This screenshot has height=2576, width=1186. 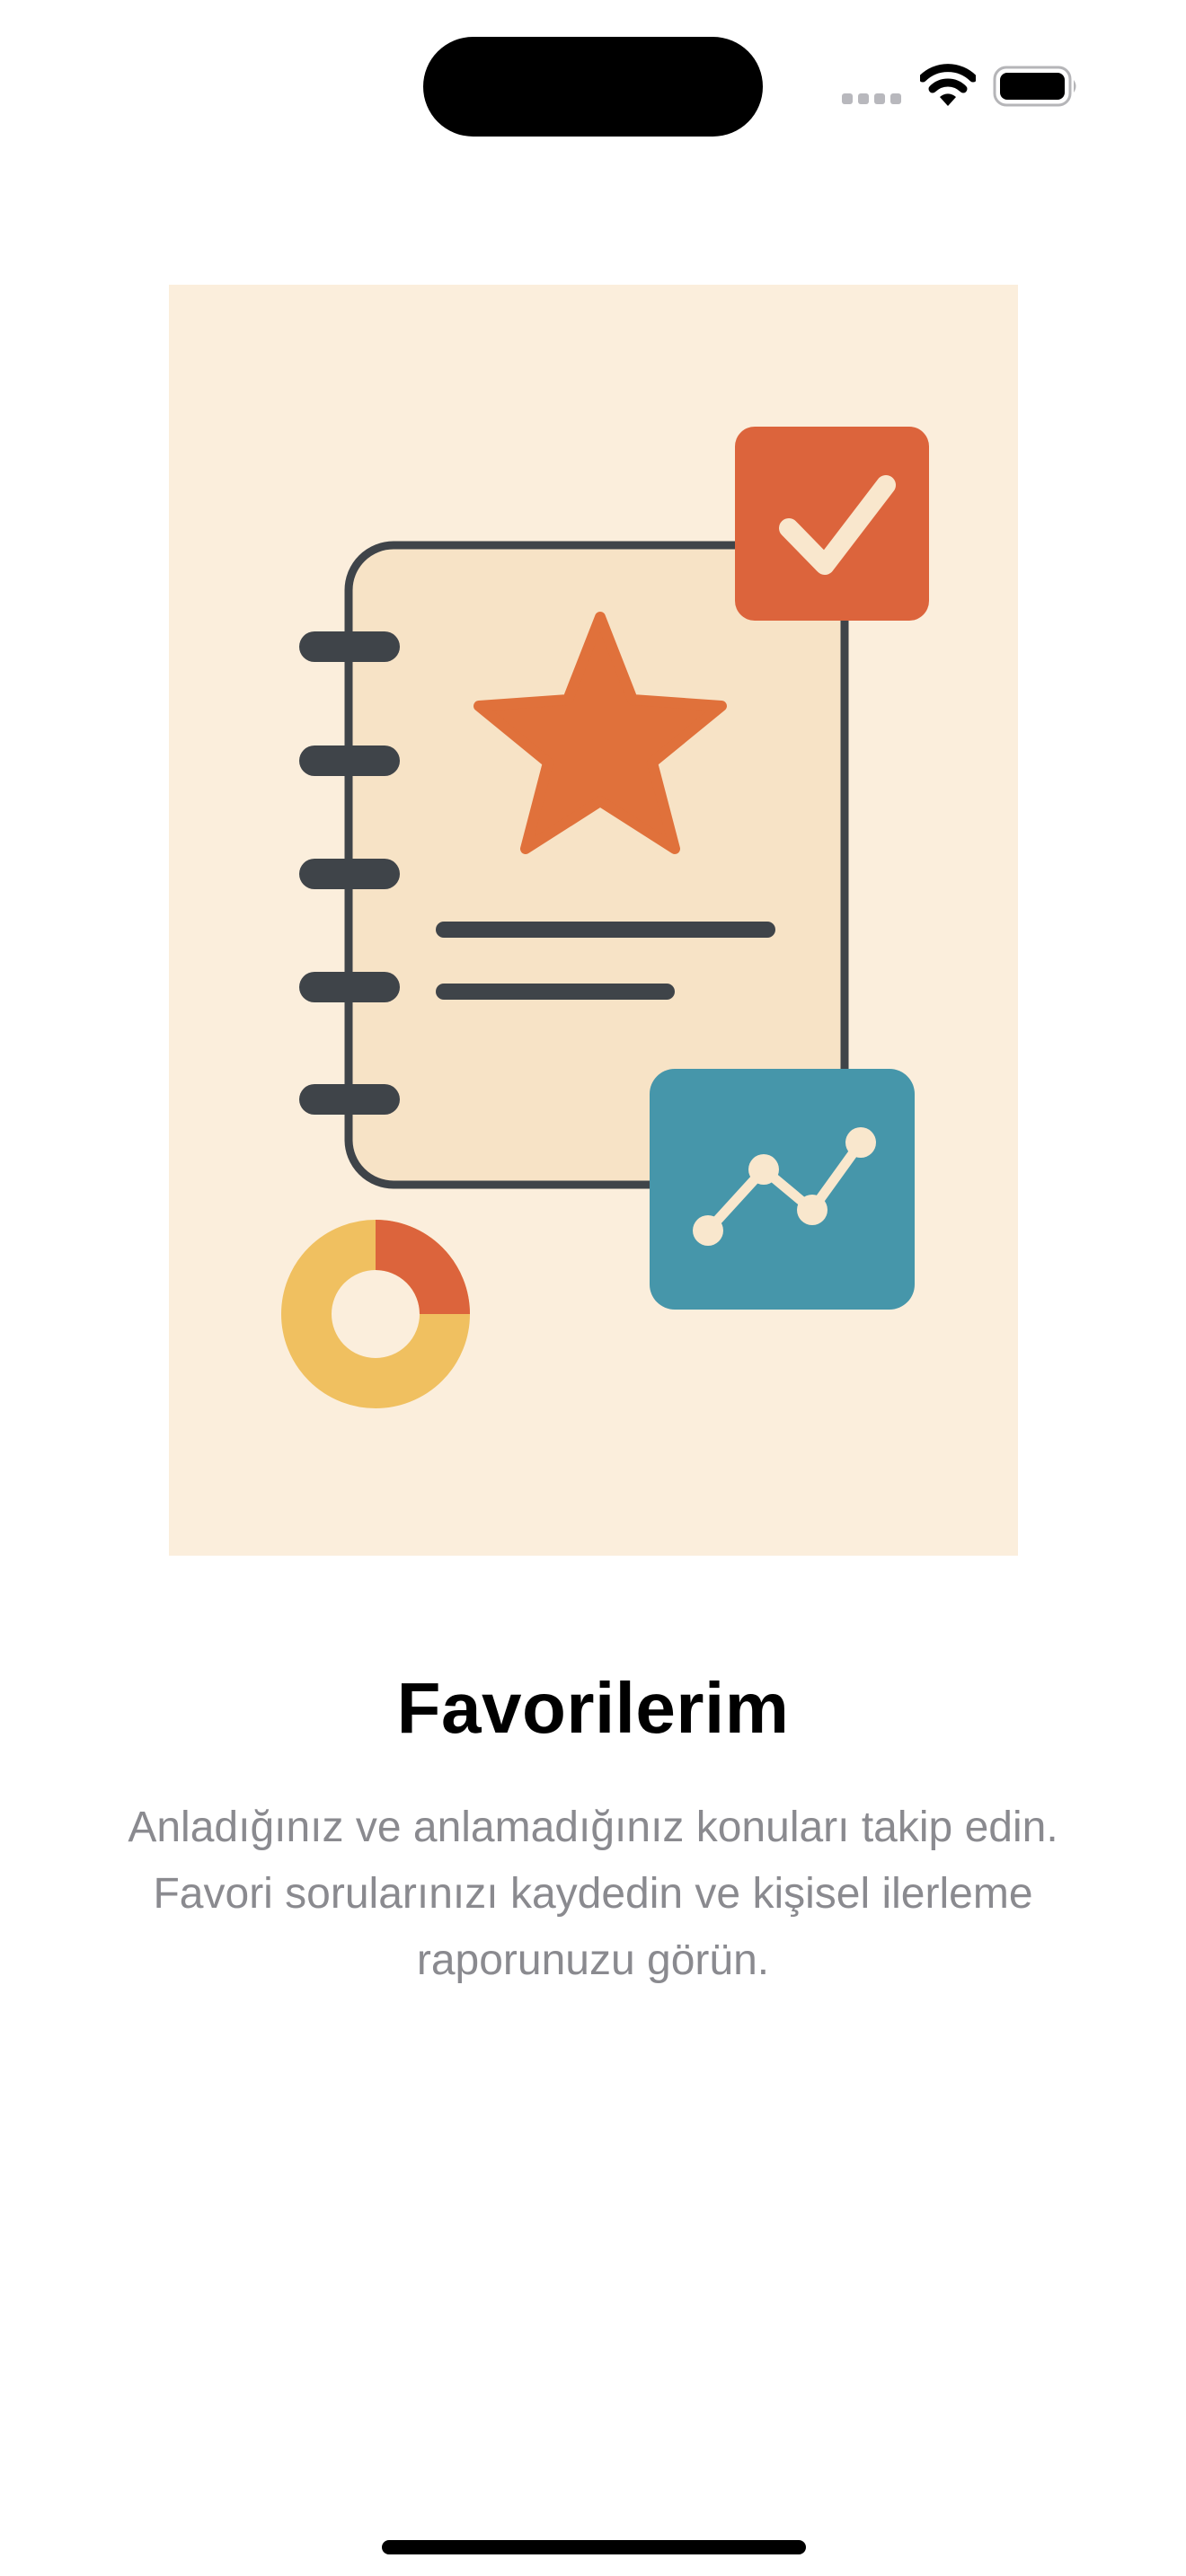 What do you see at coordinates (1034, 86) in the screenshot?
I see `battery-icon` at bounding box center [1034, 86].